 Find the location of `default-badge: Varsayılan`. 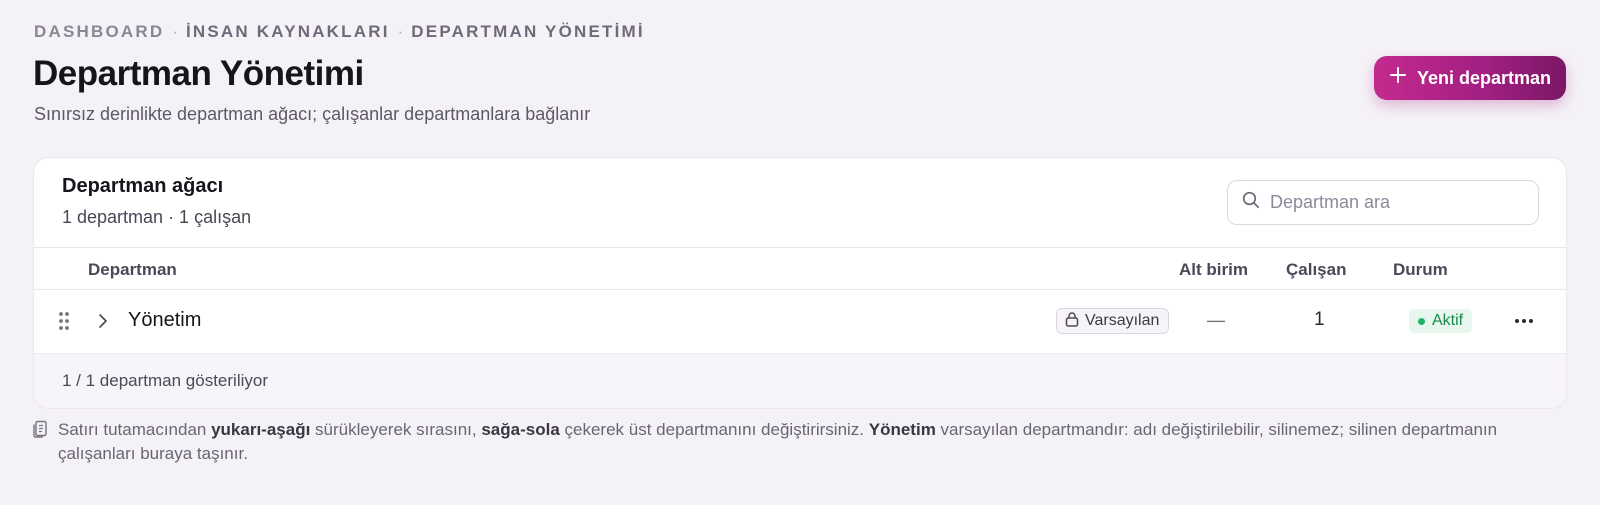

default-badge: Varsayılan is located at coordinates (1113, 321).